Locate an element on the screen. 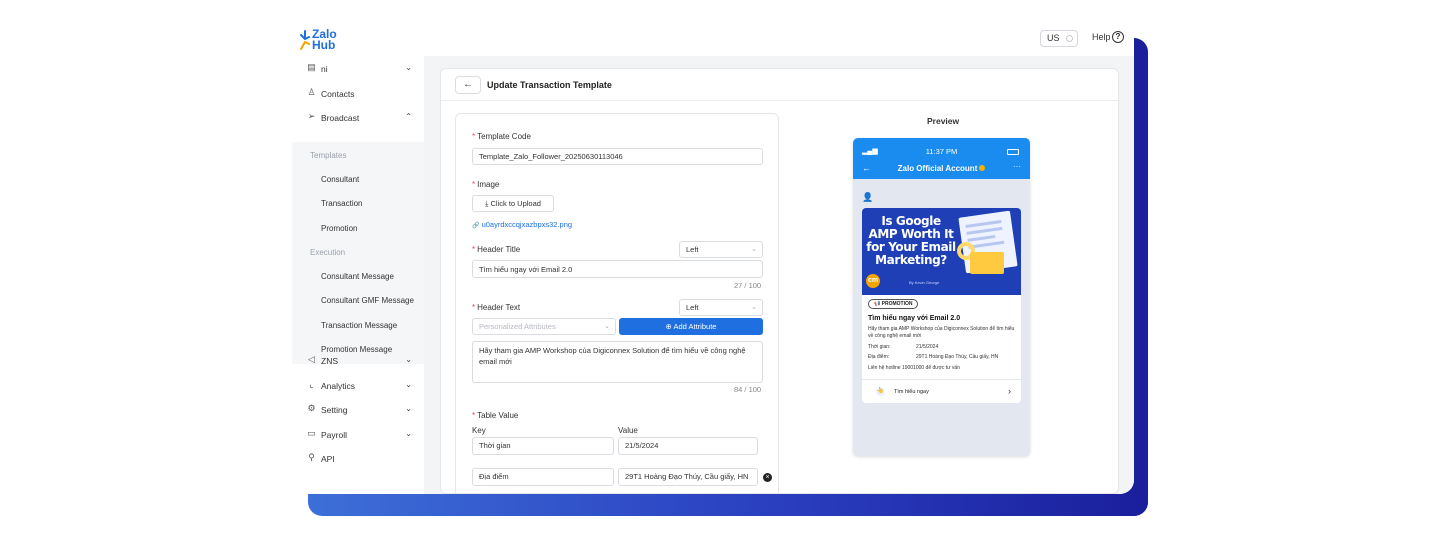  plus-circle-icon: ⊕ is located at coordinates (668, 326).